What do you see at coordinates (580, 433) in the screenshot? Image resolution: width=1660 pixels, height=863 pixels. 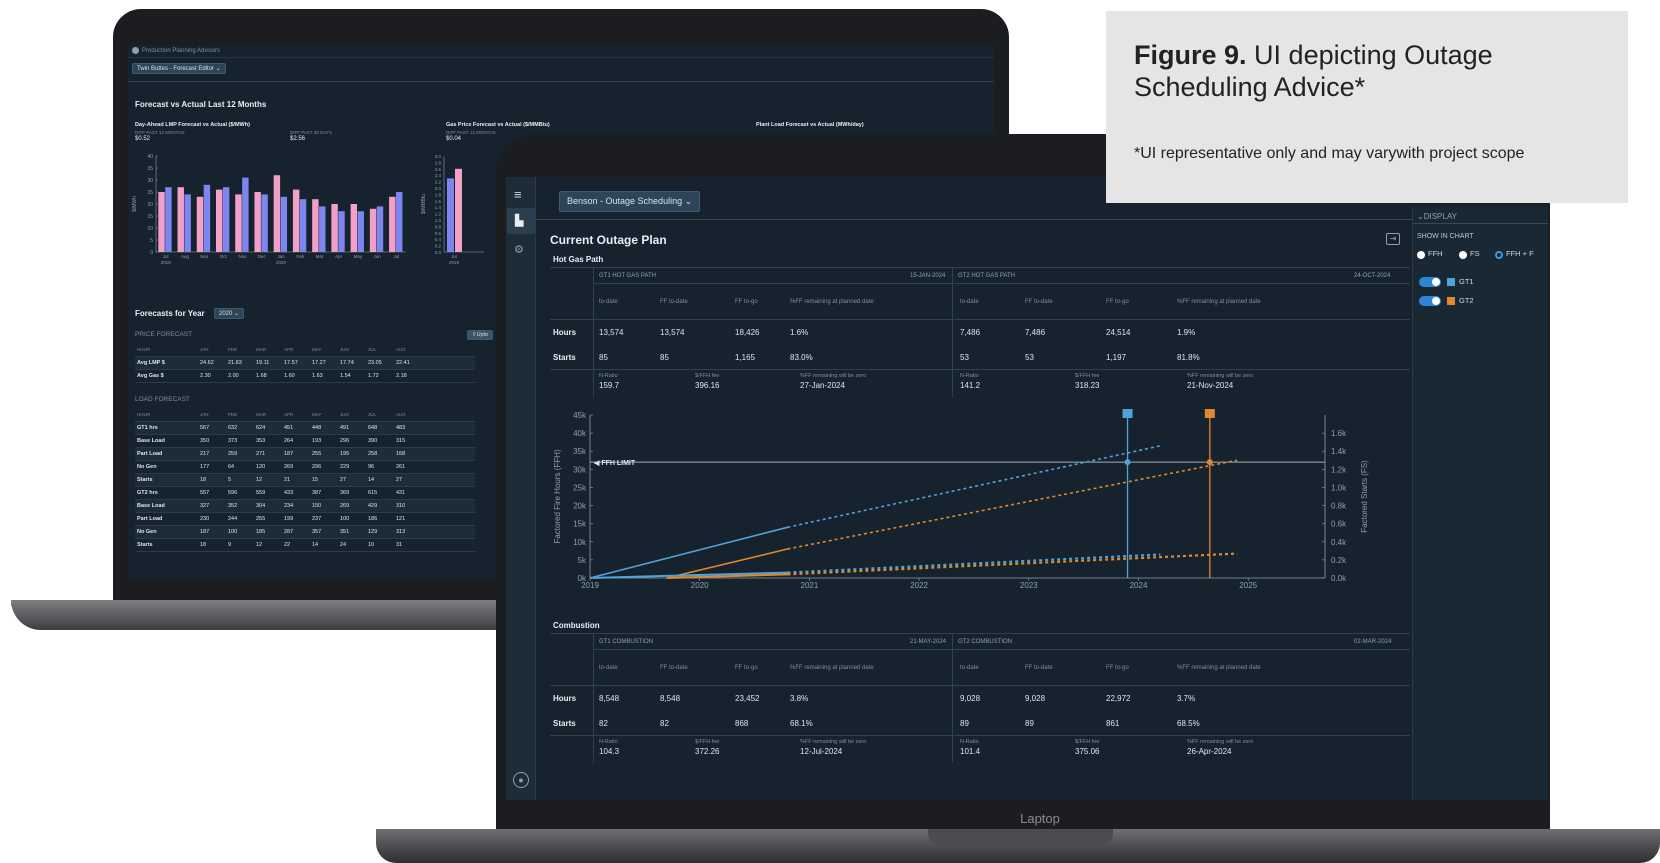 I see `y-tick-label: 40k` at bounding box center [580, 433].